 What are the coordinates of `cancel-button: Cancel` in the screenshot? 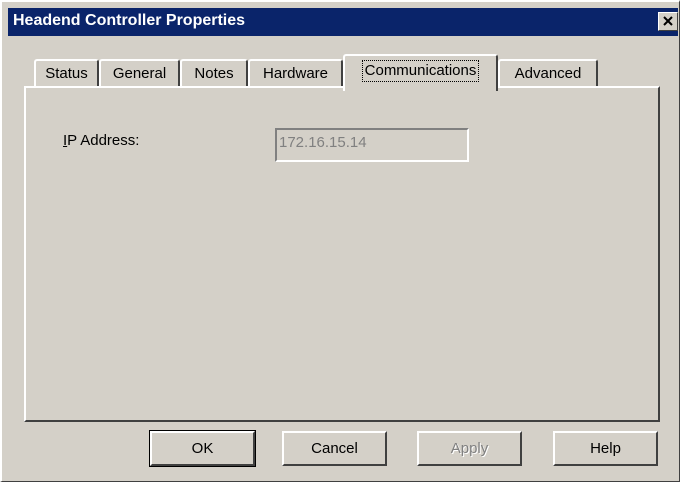 It's located at (334, 448).